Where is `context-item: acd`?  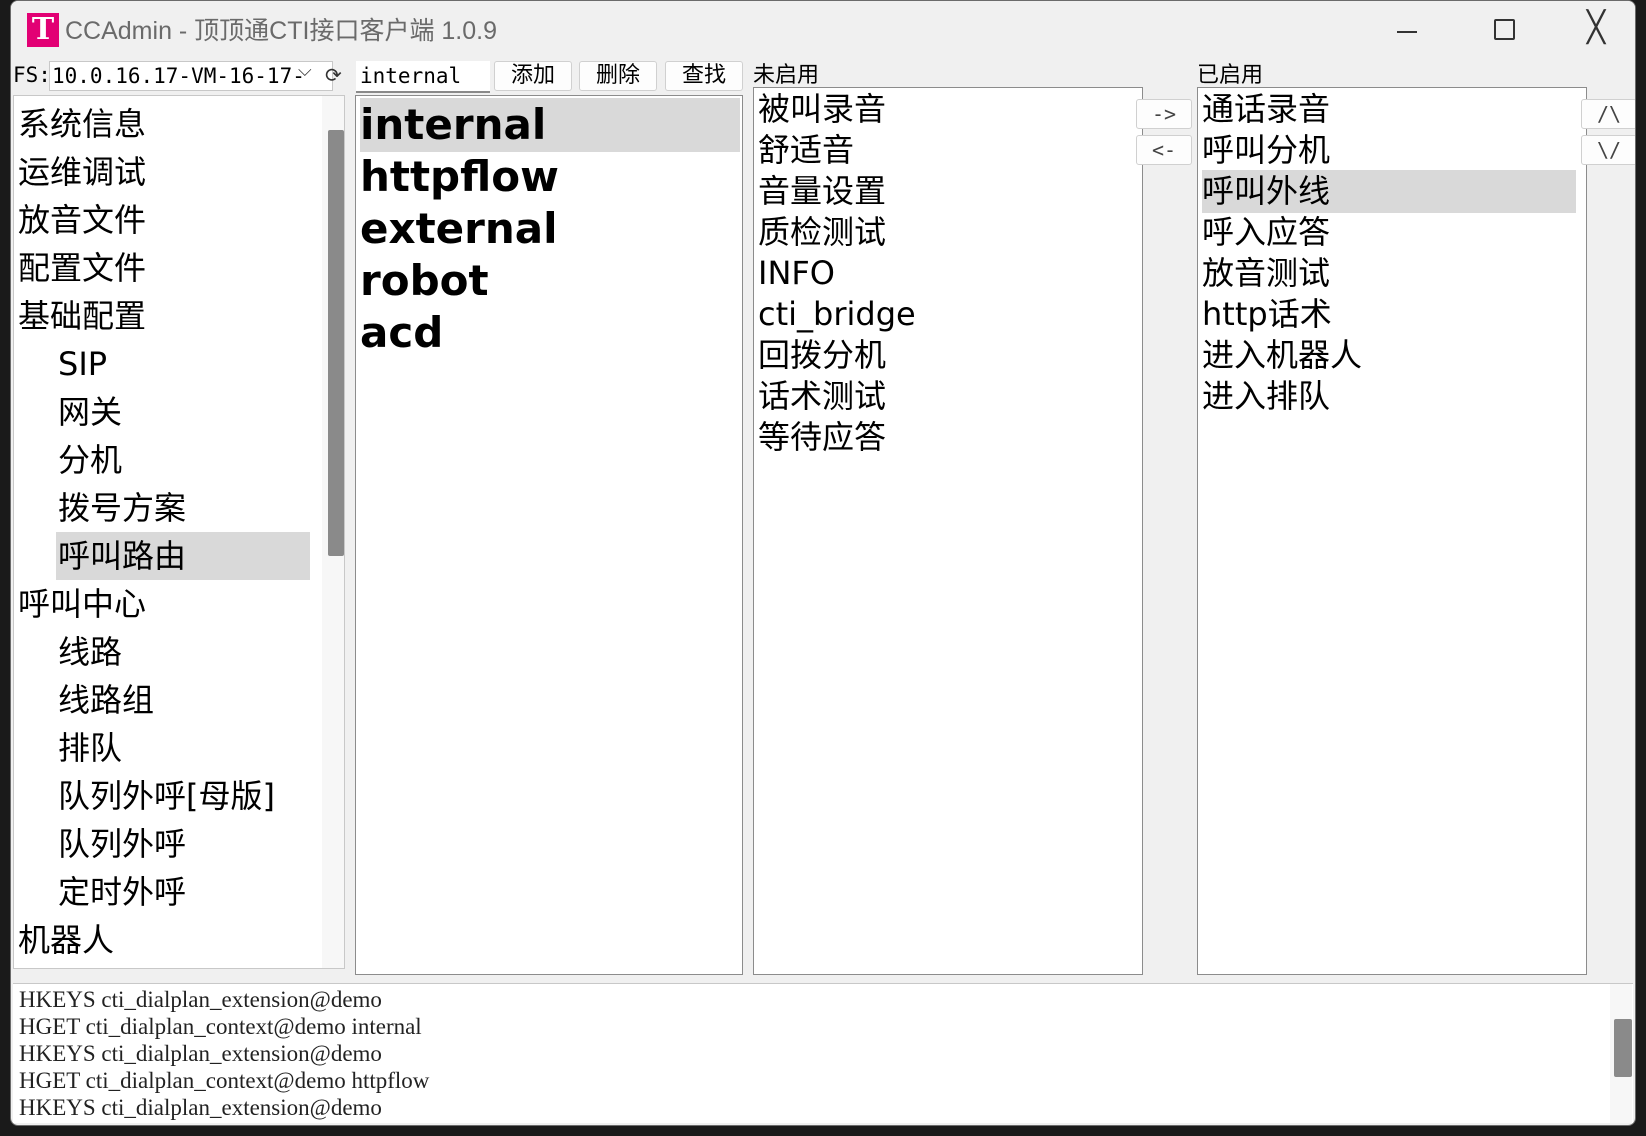
context-item: acd is located at coordinates (550, 333).